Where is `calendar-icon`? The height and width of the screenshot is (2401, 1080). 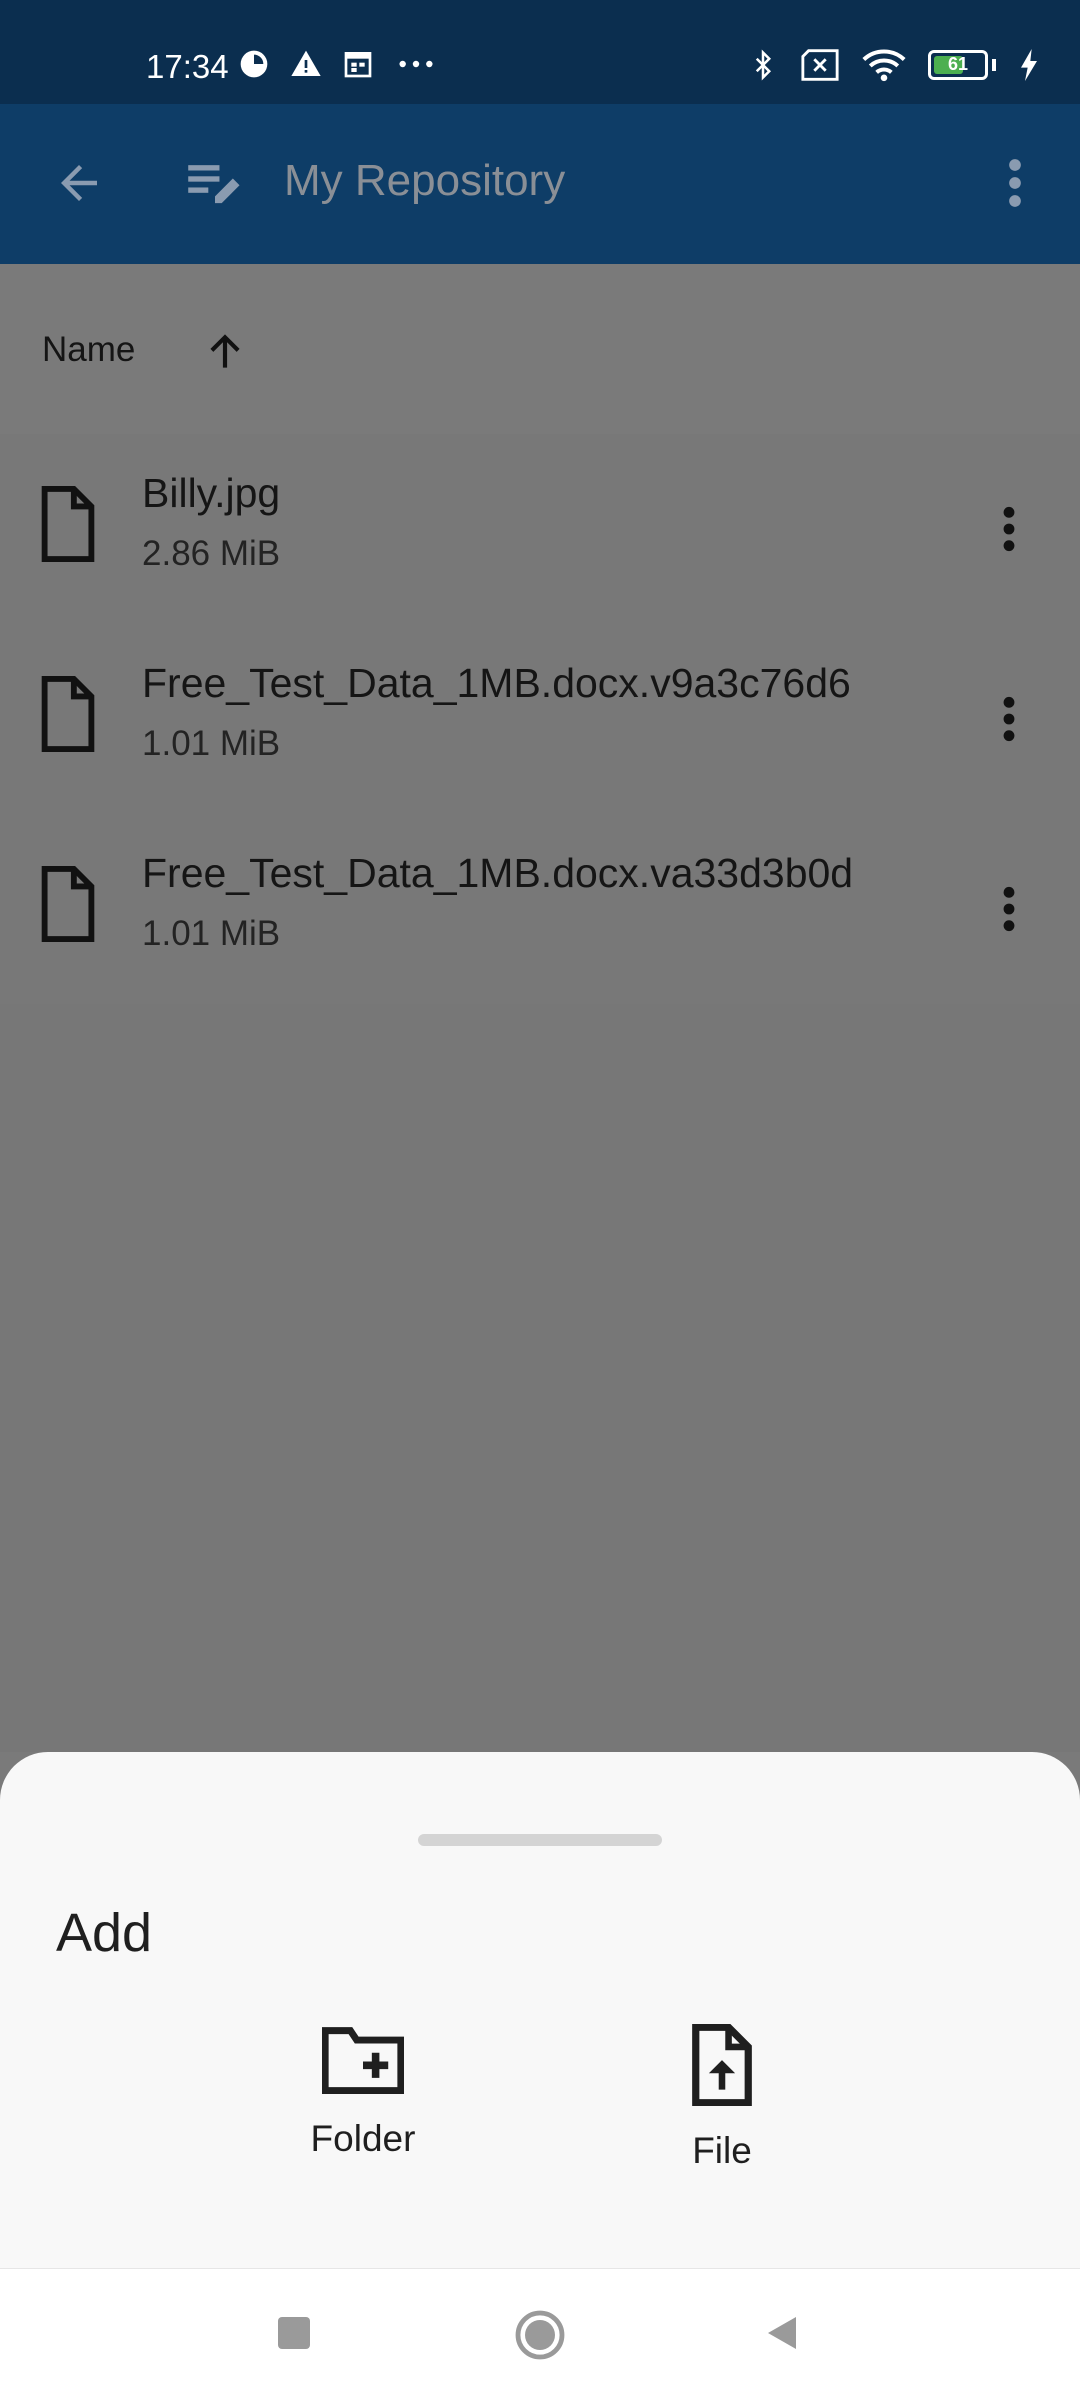 calendar-icon is located at coordinates (358, 64).